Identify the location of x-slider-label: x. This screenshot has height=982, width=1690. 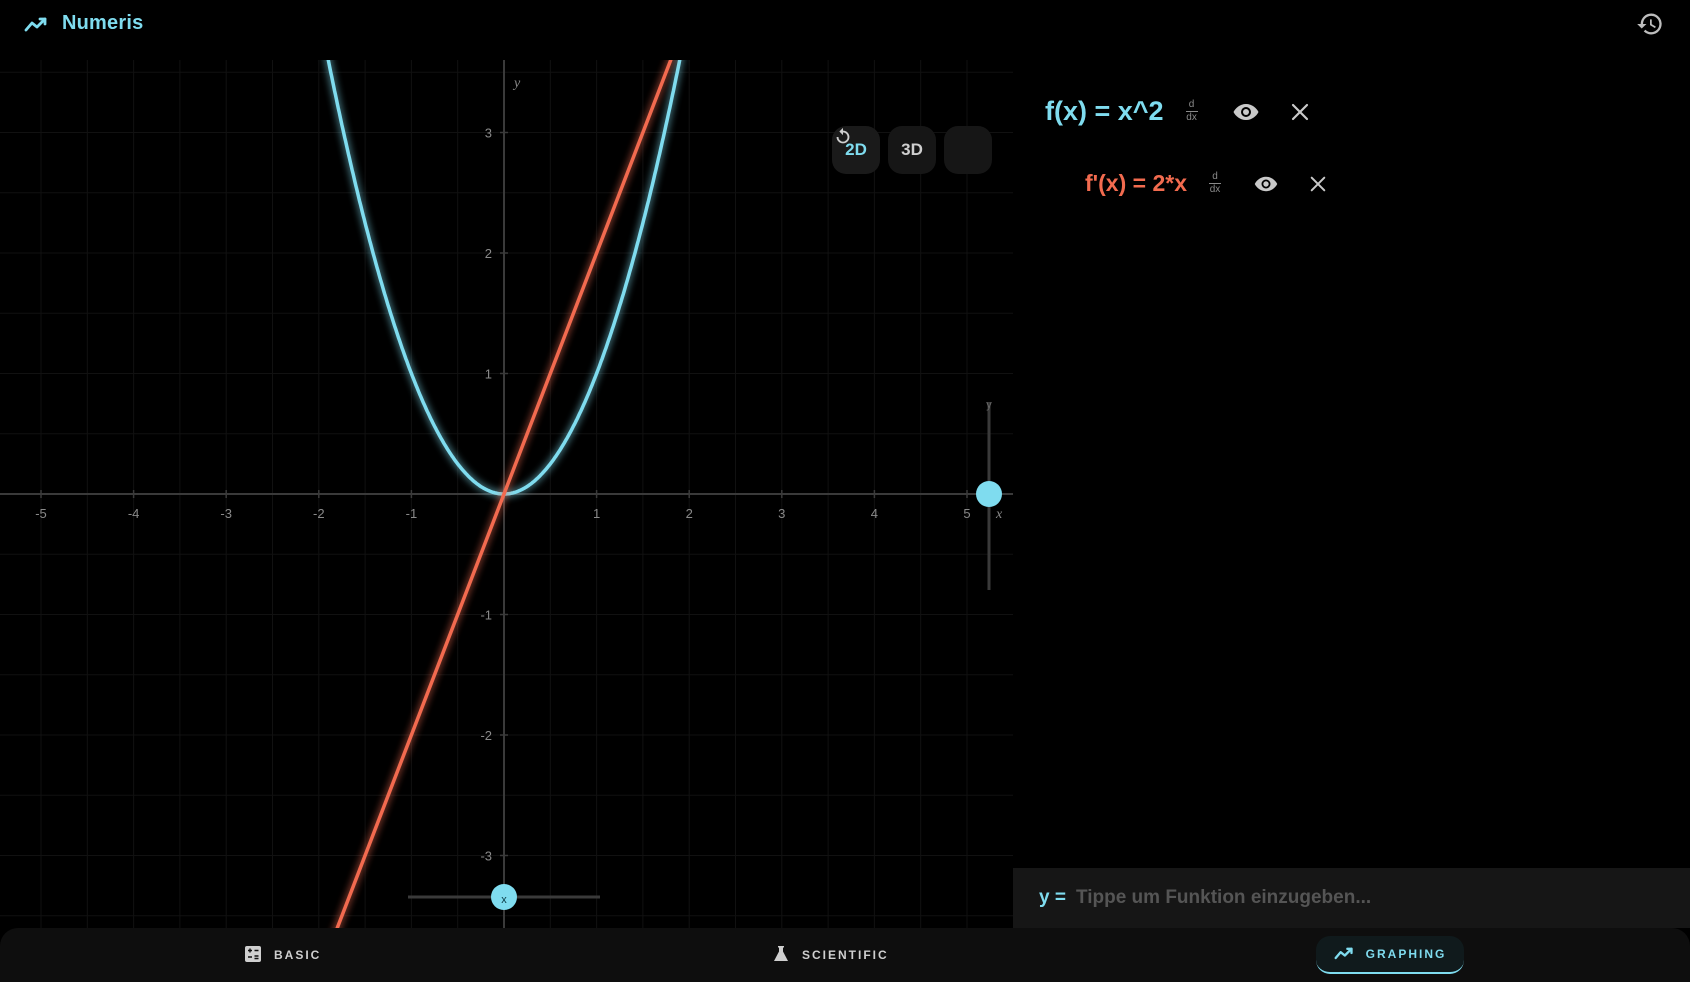
(504, 900).